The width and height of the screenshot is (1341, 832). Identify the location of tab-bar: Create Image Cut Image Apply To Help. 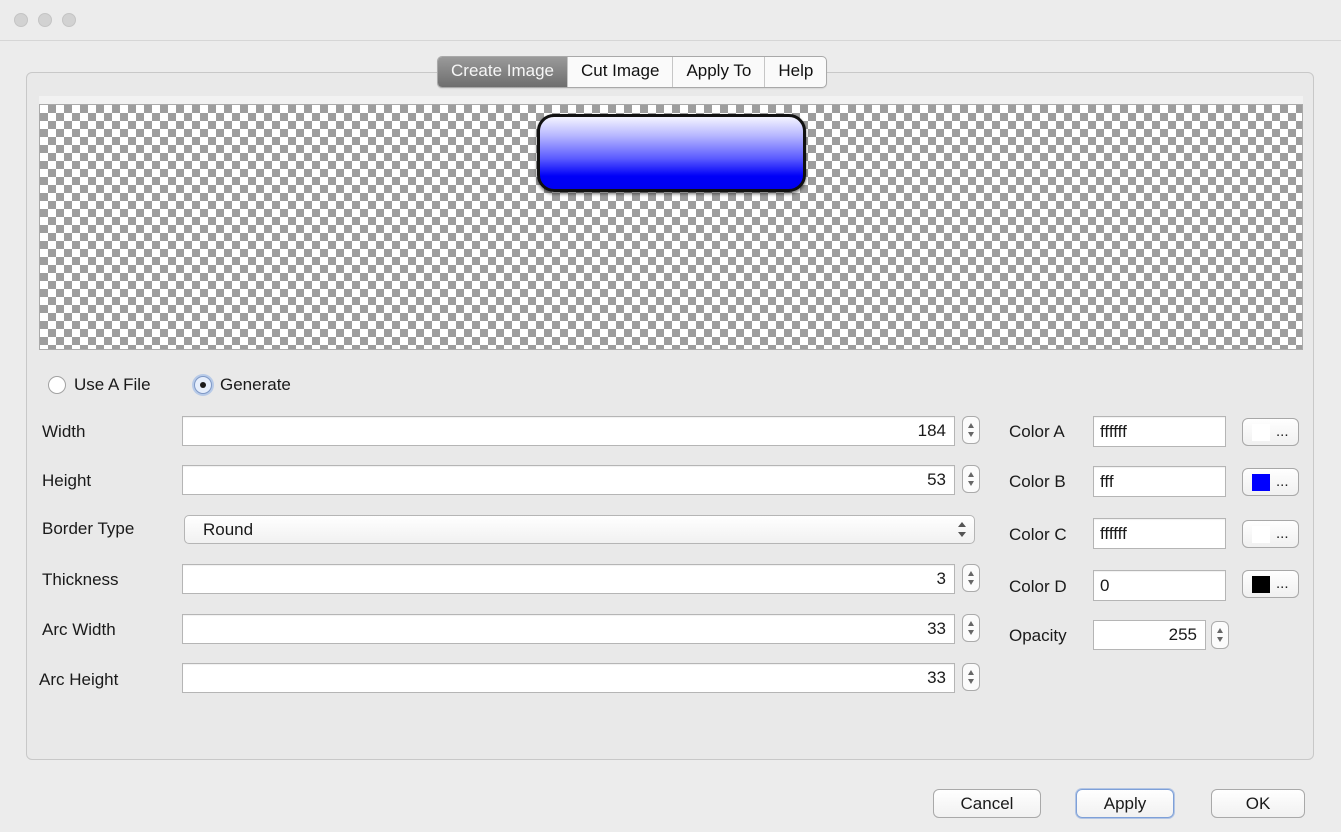
(632, 72).